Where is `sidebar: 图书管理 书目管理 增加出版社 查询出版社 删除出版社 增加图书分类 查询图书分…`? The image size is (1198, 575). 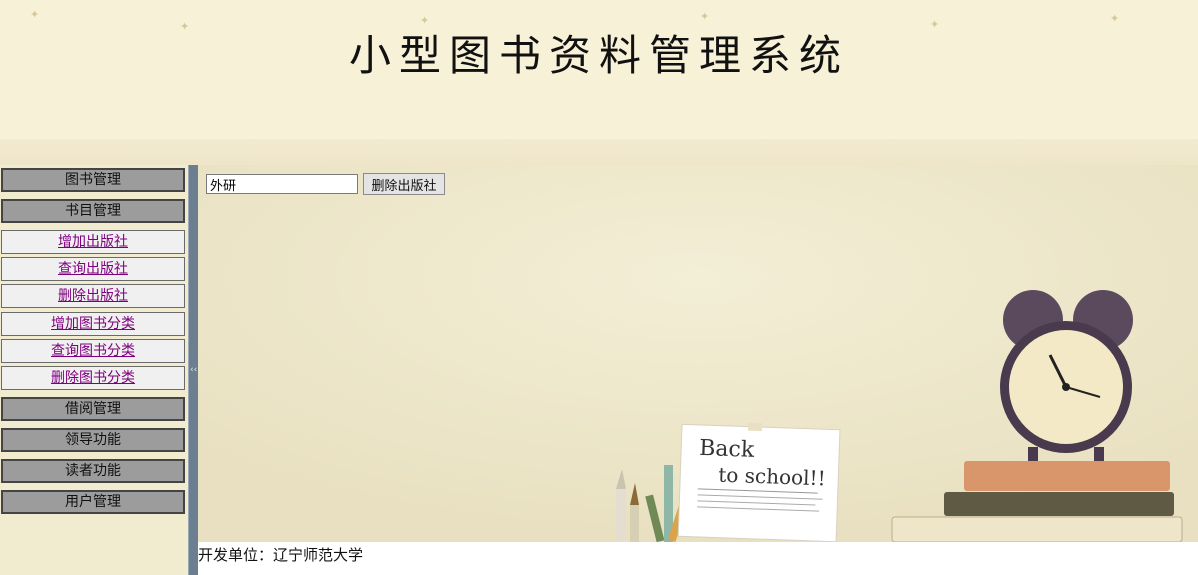
sidebar: 图书管理 书目管理 增加出版社 查询出版社 删除出版社 增加图书分类 查询图书分… is located at coordinates (94, 370).